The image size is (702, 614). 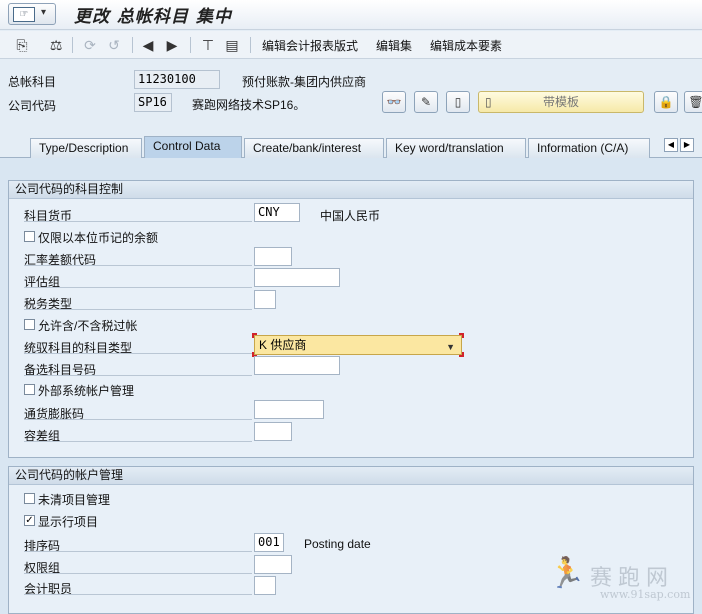 I want to click on accounting-clerk-field, so click(x=265, y=585).